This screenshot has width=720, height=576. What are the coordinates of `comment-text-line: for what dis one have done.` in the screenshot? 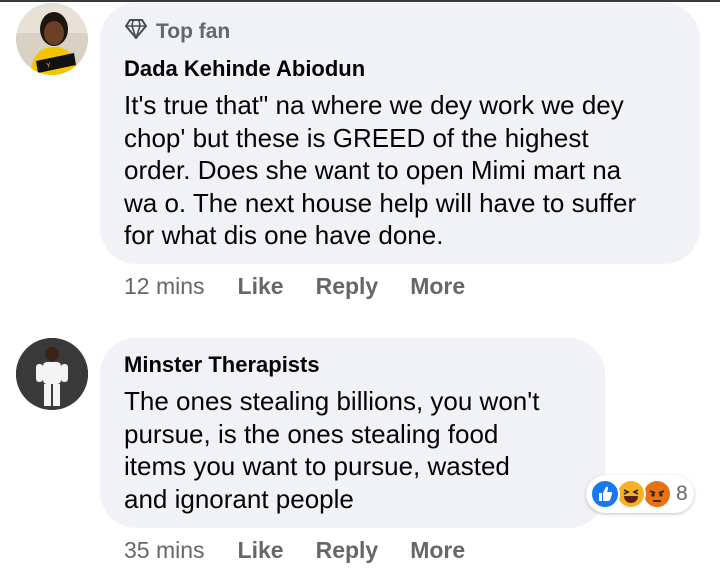 It's located at (284, 235).